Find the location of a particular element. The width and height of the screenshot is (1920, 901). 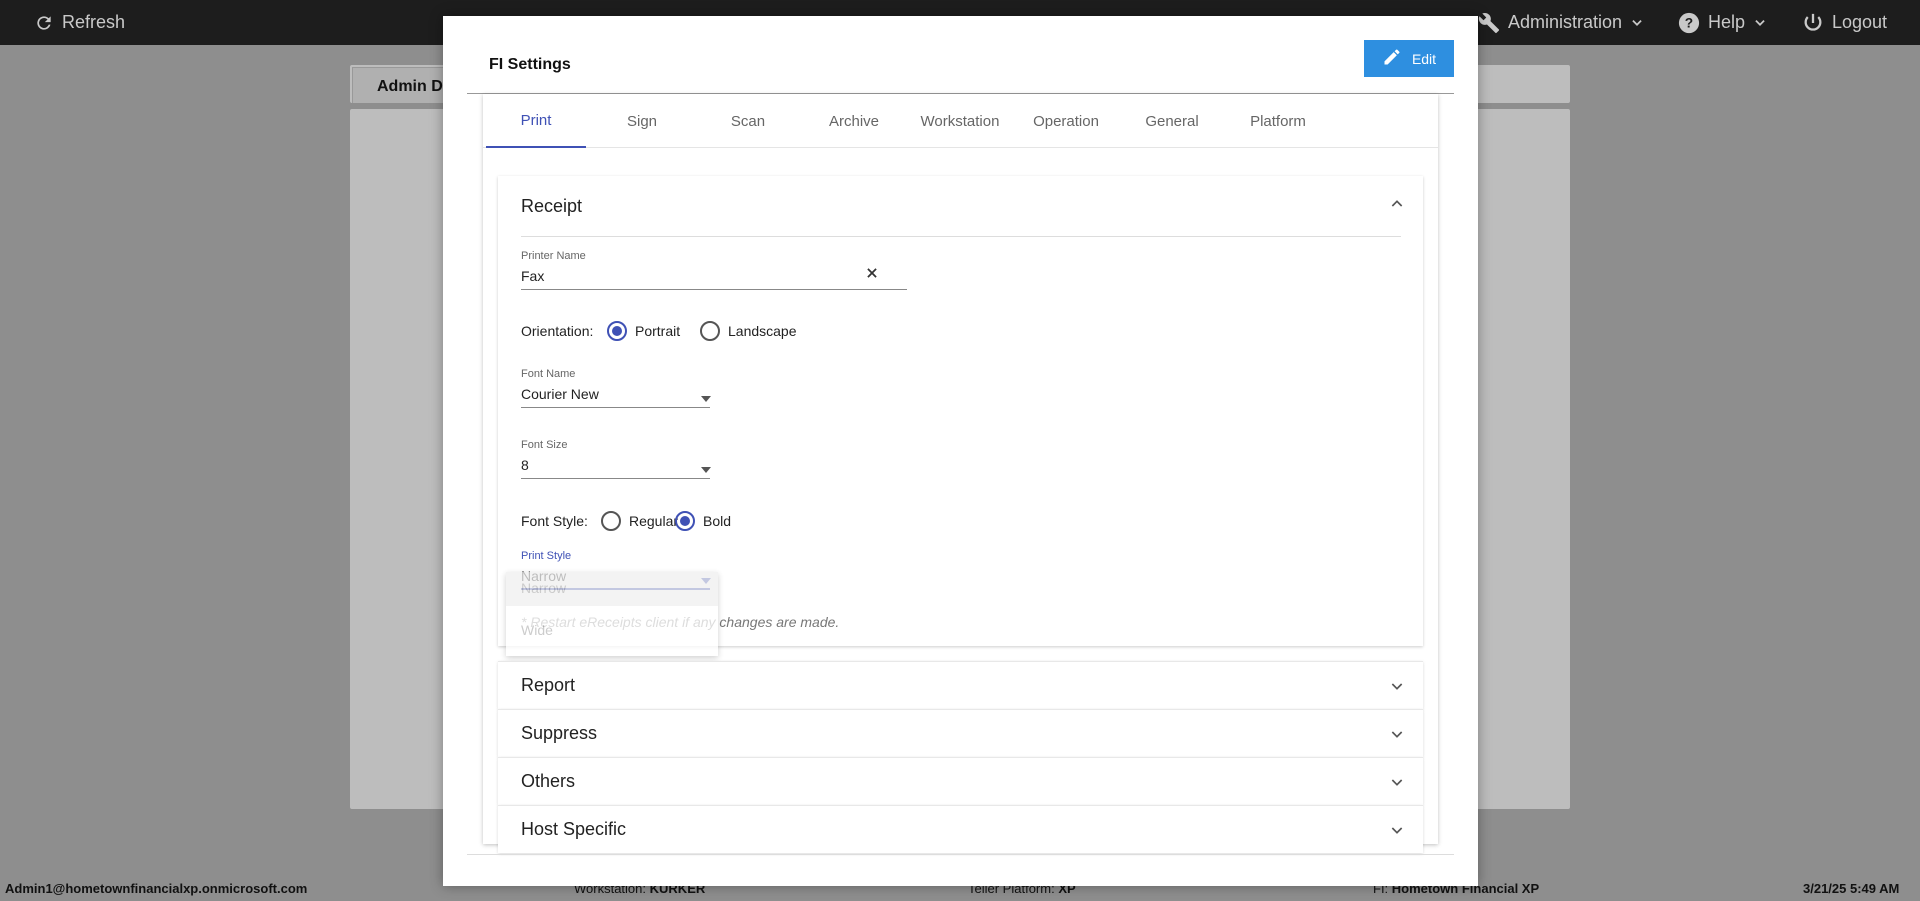

tab-platform: Platform is located at coordinates (1278, 121).